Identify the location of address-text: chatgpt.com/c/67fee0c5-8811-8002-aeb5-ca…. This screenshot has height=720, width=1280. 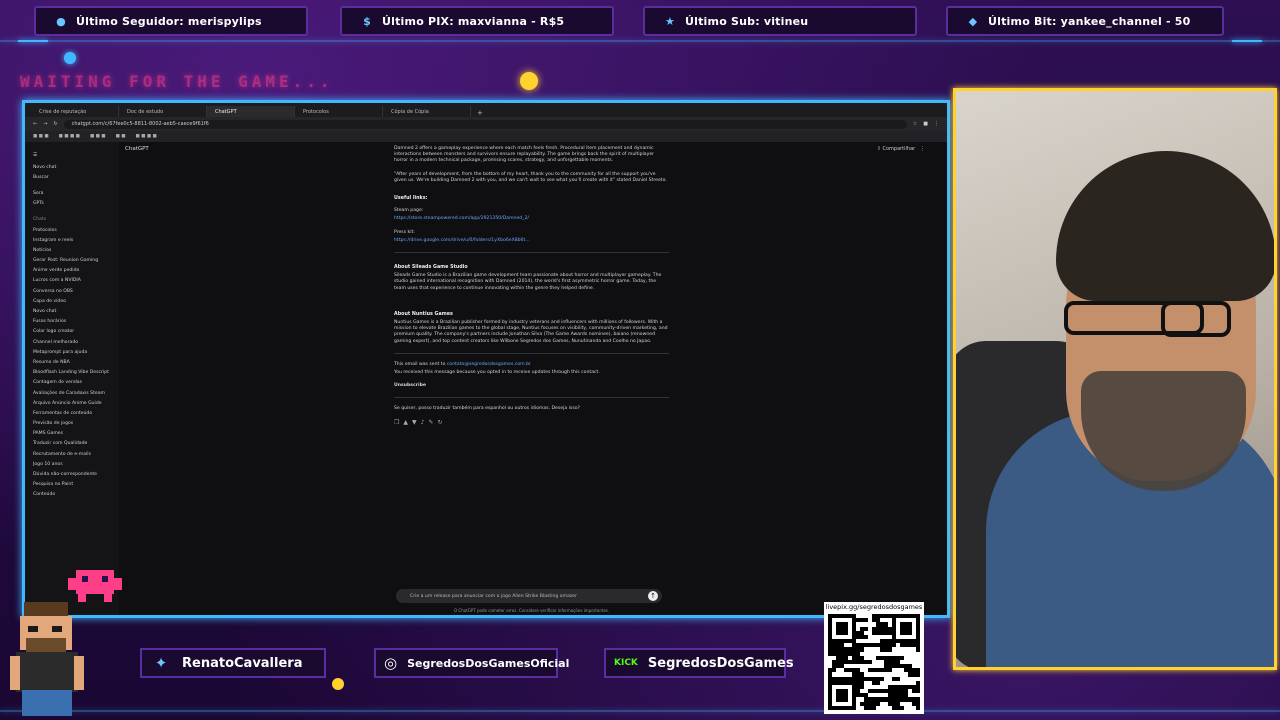
(140, 124).